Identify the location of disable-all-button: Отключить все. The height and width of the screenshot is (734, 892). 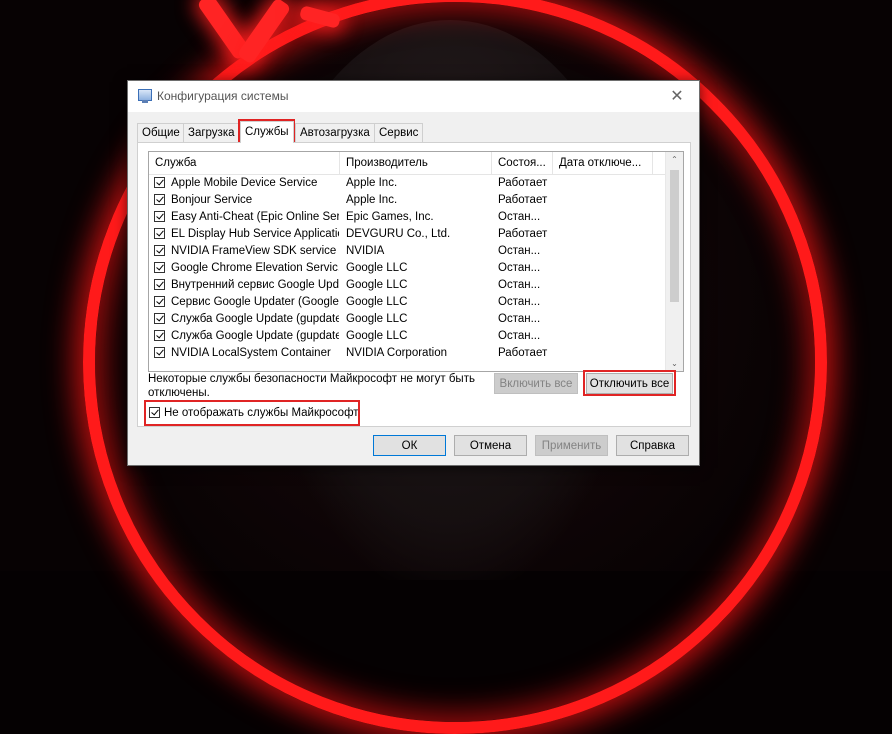
(629, 383).